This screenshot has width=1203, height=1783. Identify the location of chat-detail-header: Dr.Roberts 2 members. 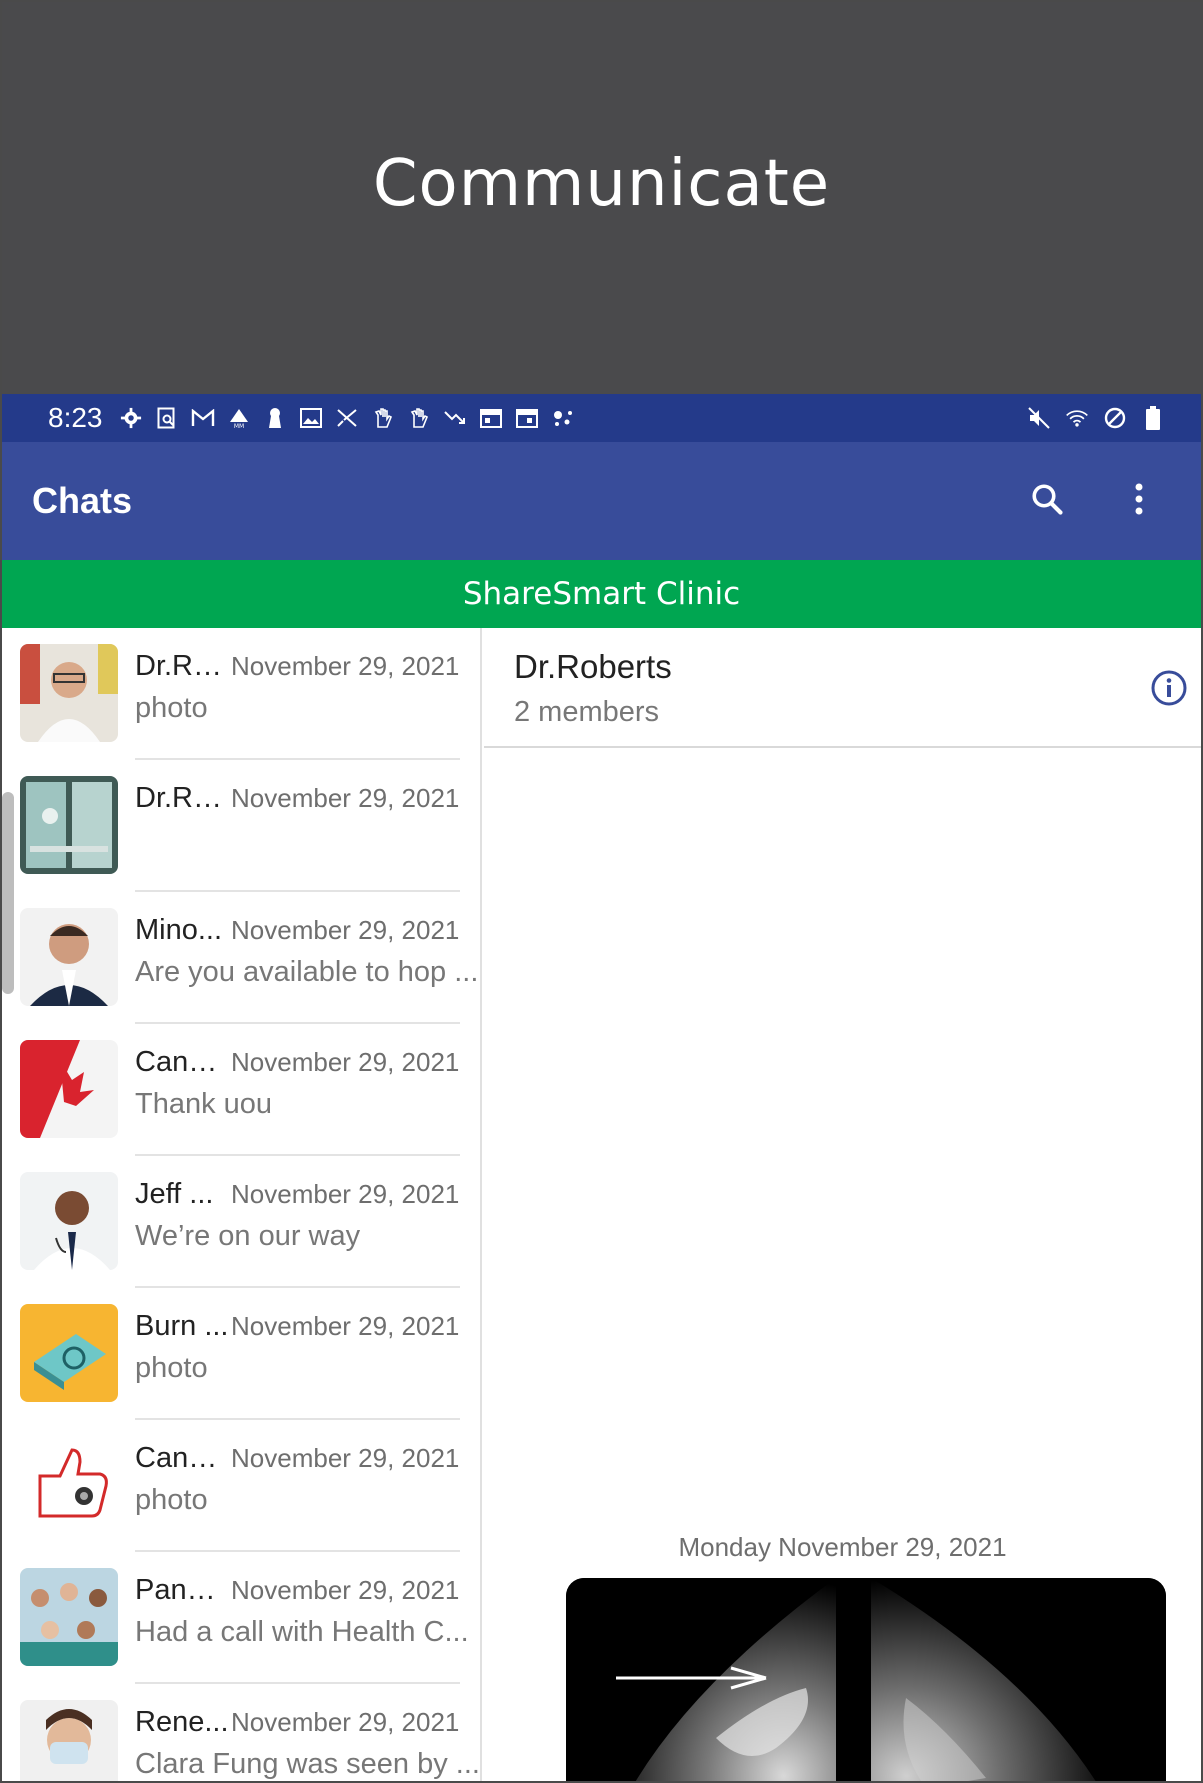
(842, 688).